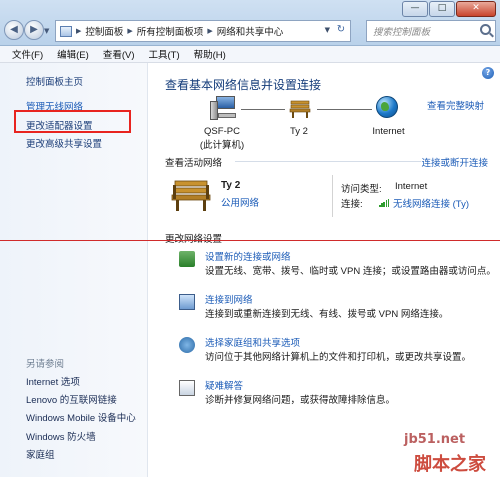 Image resolution: width=500 pixels, height=477 pixels. What do you see at coordinates (187, 388) in the screenshot?
I see `troubleshoot-icon` at bounding box center [187, 388].